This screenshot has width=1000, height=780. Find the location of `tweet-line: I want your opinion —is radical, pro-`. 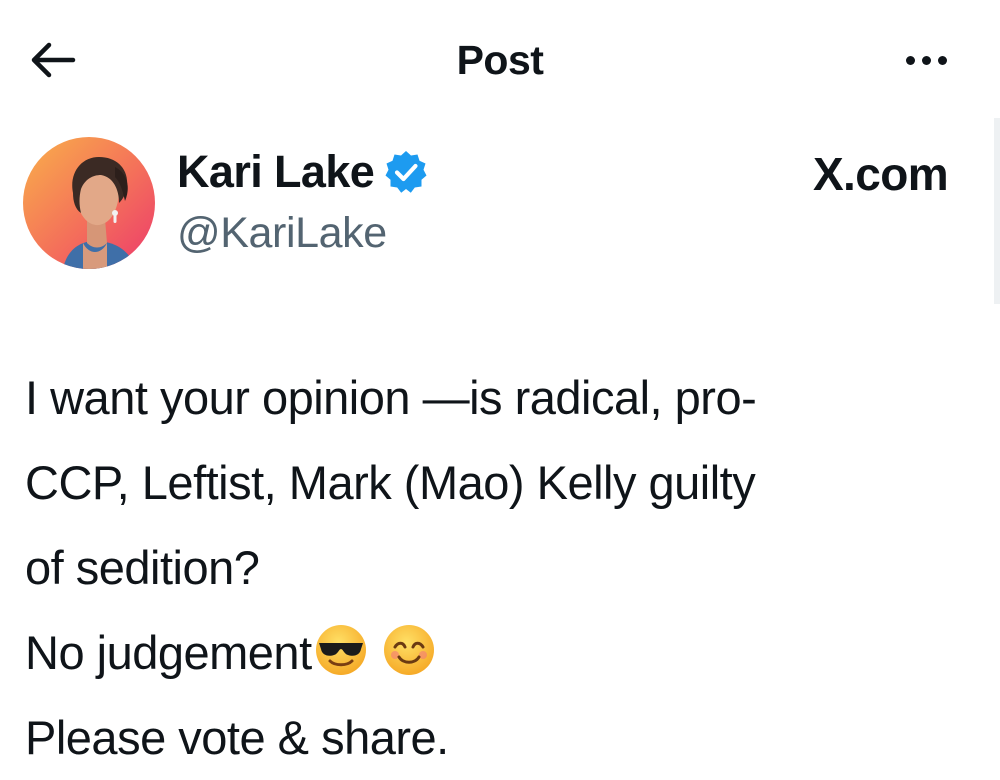

tweet-line: I want your opinion —is radical, pro- is located at coordinates (391, 397).